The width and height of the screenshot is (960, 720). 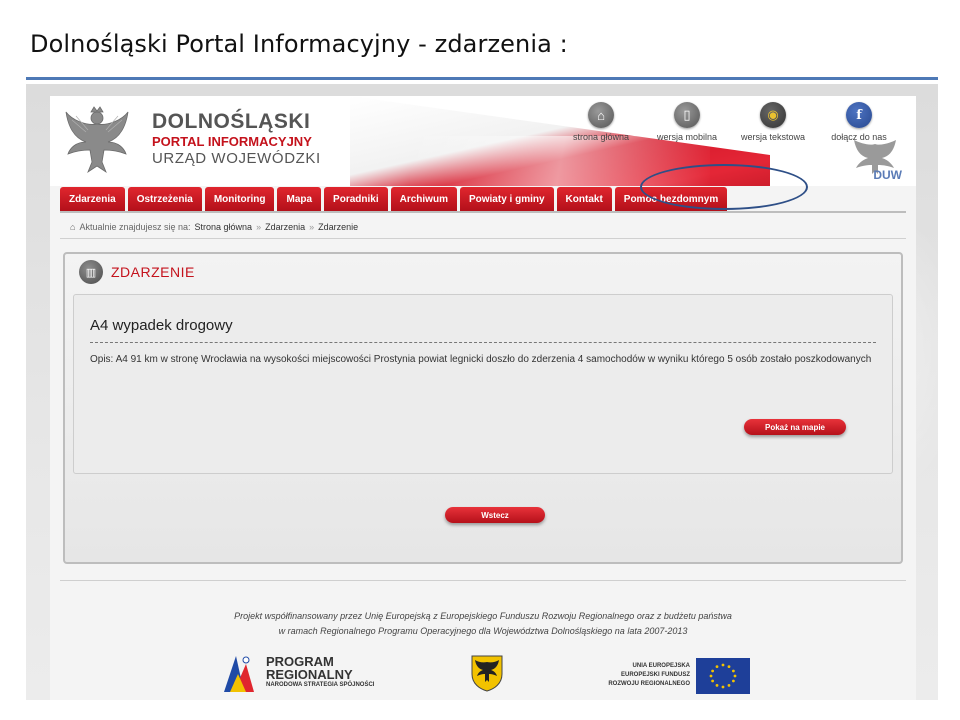 I want to click on breadcrumb-prefix: Aktualnie znajdujesz się na:, so click(x=135, y=227).